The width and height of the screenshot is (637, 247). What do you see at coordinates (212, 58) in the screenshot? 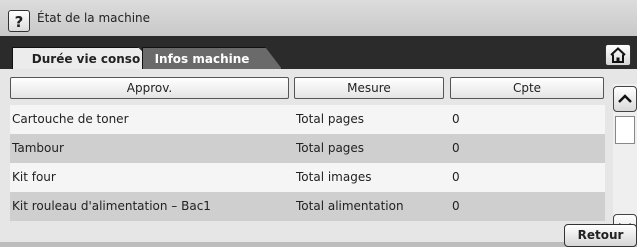
I see `tab-infos-machine: Infos machine` at bounding box center [212, 58].